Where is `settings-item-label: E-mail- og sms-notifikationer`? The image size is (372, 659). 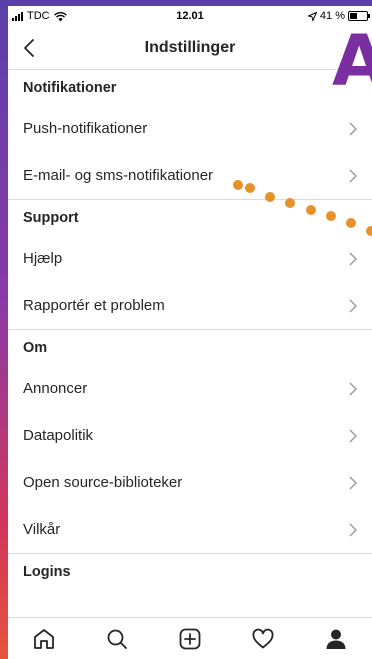 settings-item-label: E-mail- og sms-notifikationer is located at coordinates (118, 175).